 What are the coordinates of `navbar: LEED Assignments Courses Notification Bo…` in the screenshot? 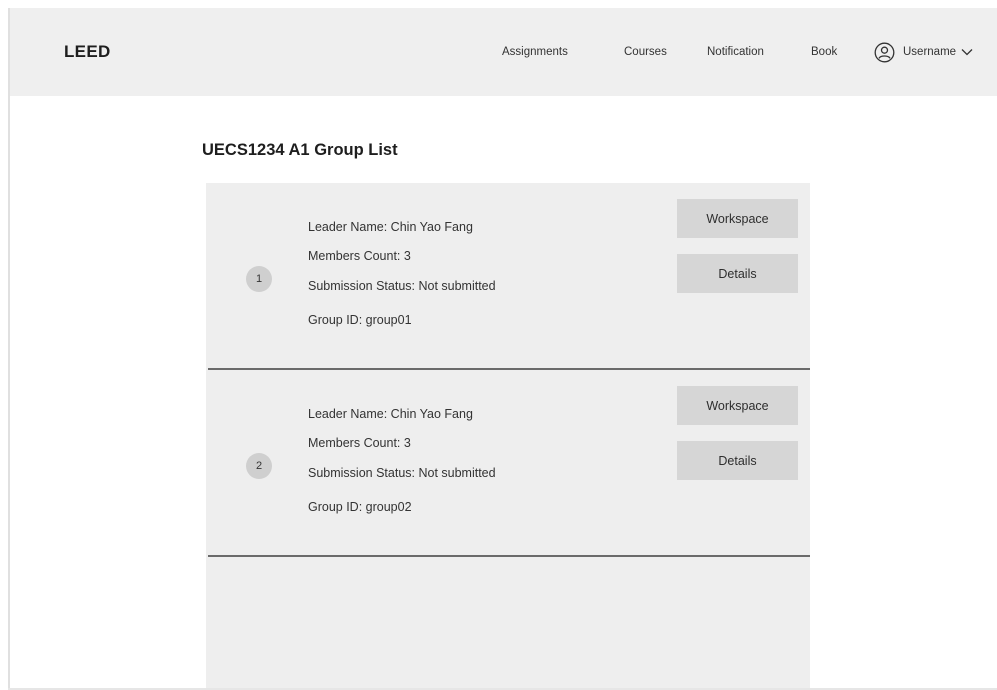 It's located at (503, 52).